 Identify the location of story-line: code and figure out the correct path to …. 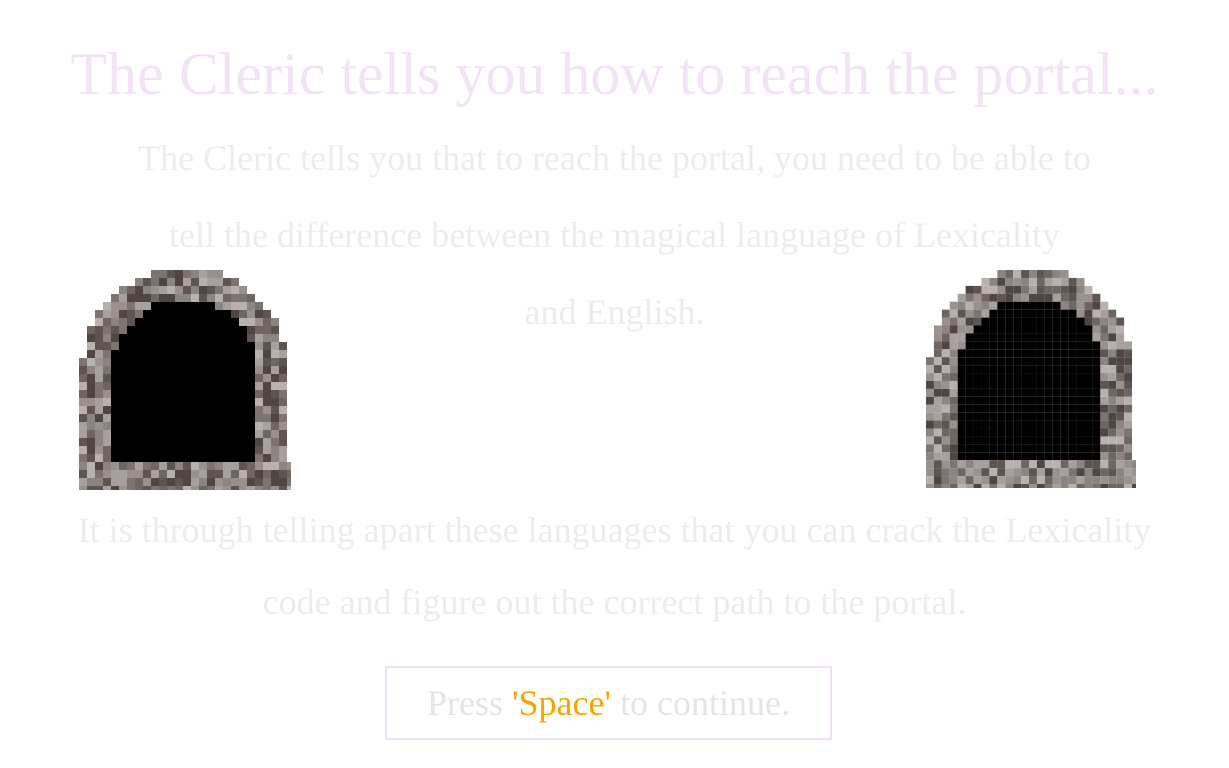
(614, 602).